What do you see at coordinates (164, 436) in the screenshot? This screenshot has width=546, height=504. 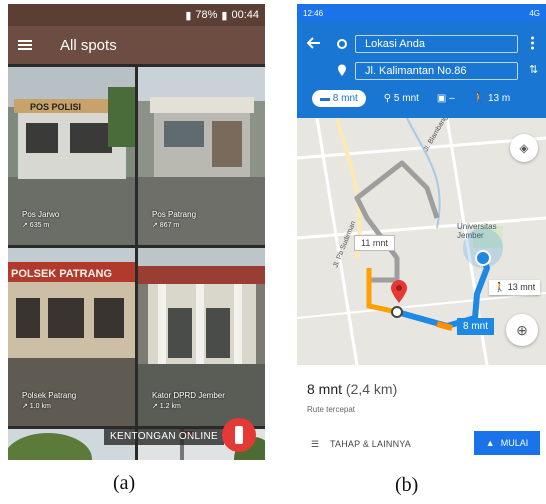 I see `kentongan-banner: KENTONGAN ONLINE` at bounding box center [164, 436].